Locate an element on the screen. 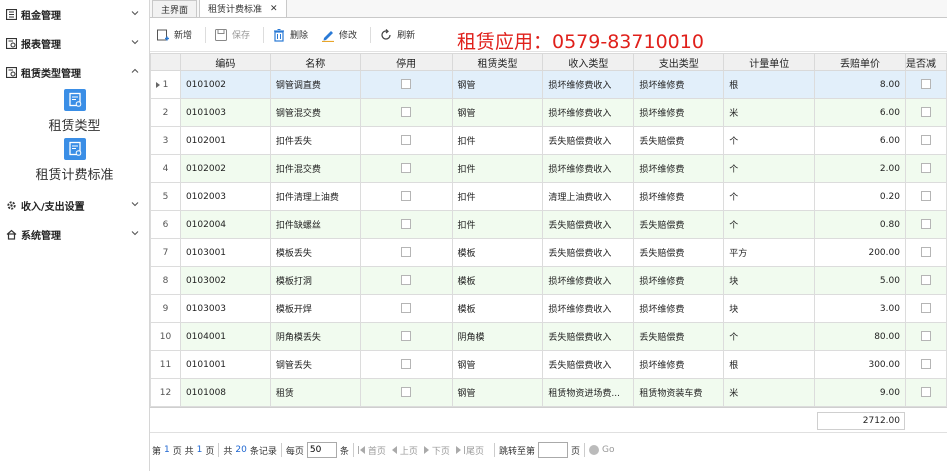 This screenshot has height=471, width=947. cell-loss-price: 2.00 is located at coordinates (860, 168).